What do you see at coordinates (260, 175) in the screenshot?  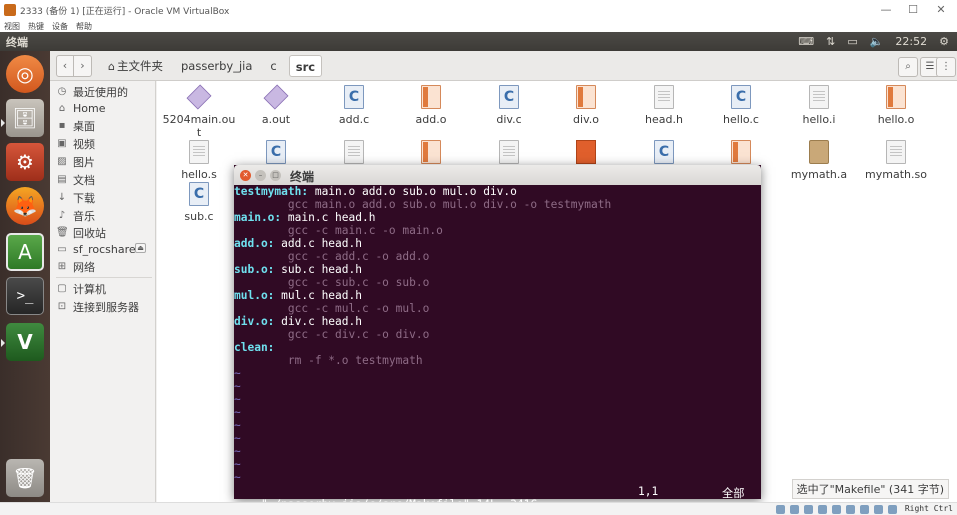 I see `minimize-icon: –` at bounding box center [260, 175].